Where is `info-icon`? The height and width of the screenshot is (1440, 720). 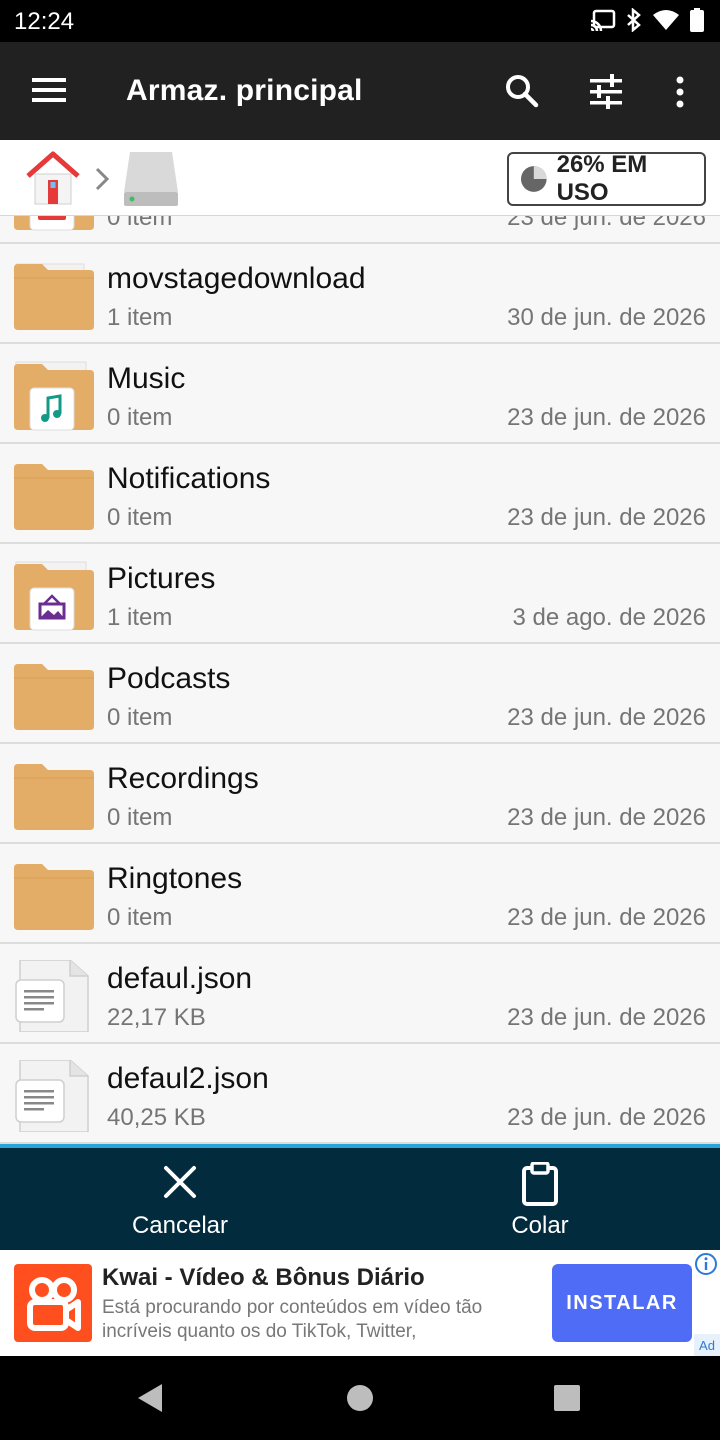
info-icon is located at coordinates (706, 1264).